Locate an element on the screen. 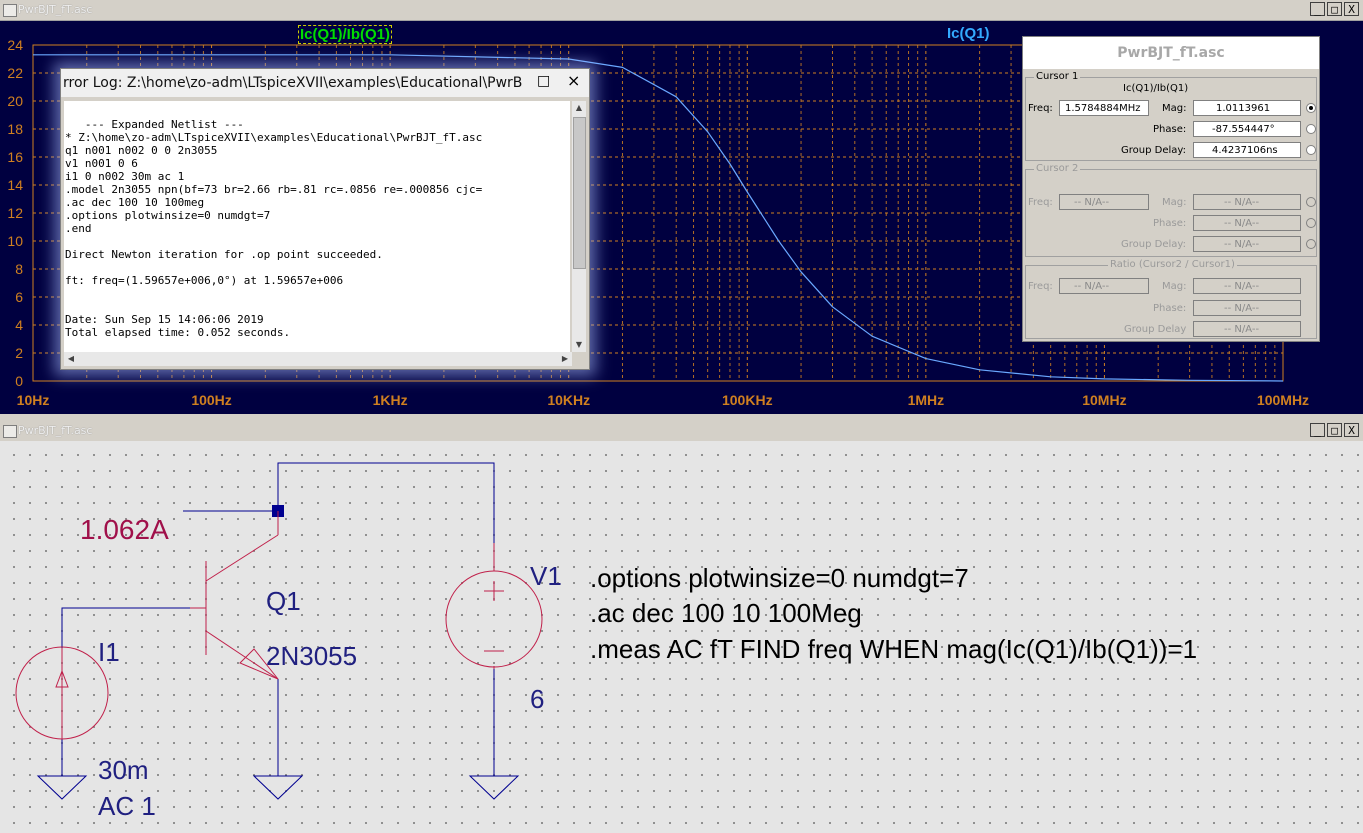 This screenshot has height=833, width=1363. scroll-down-arrow-icon: ▼ is located at coordinates (579, 345).